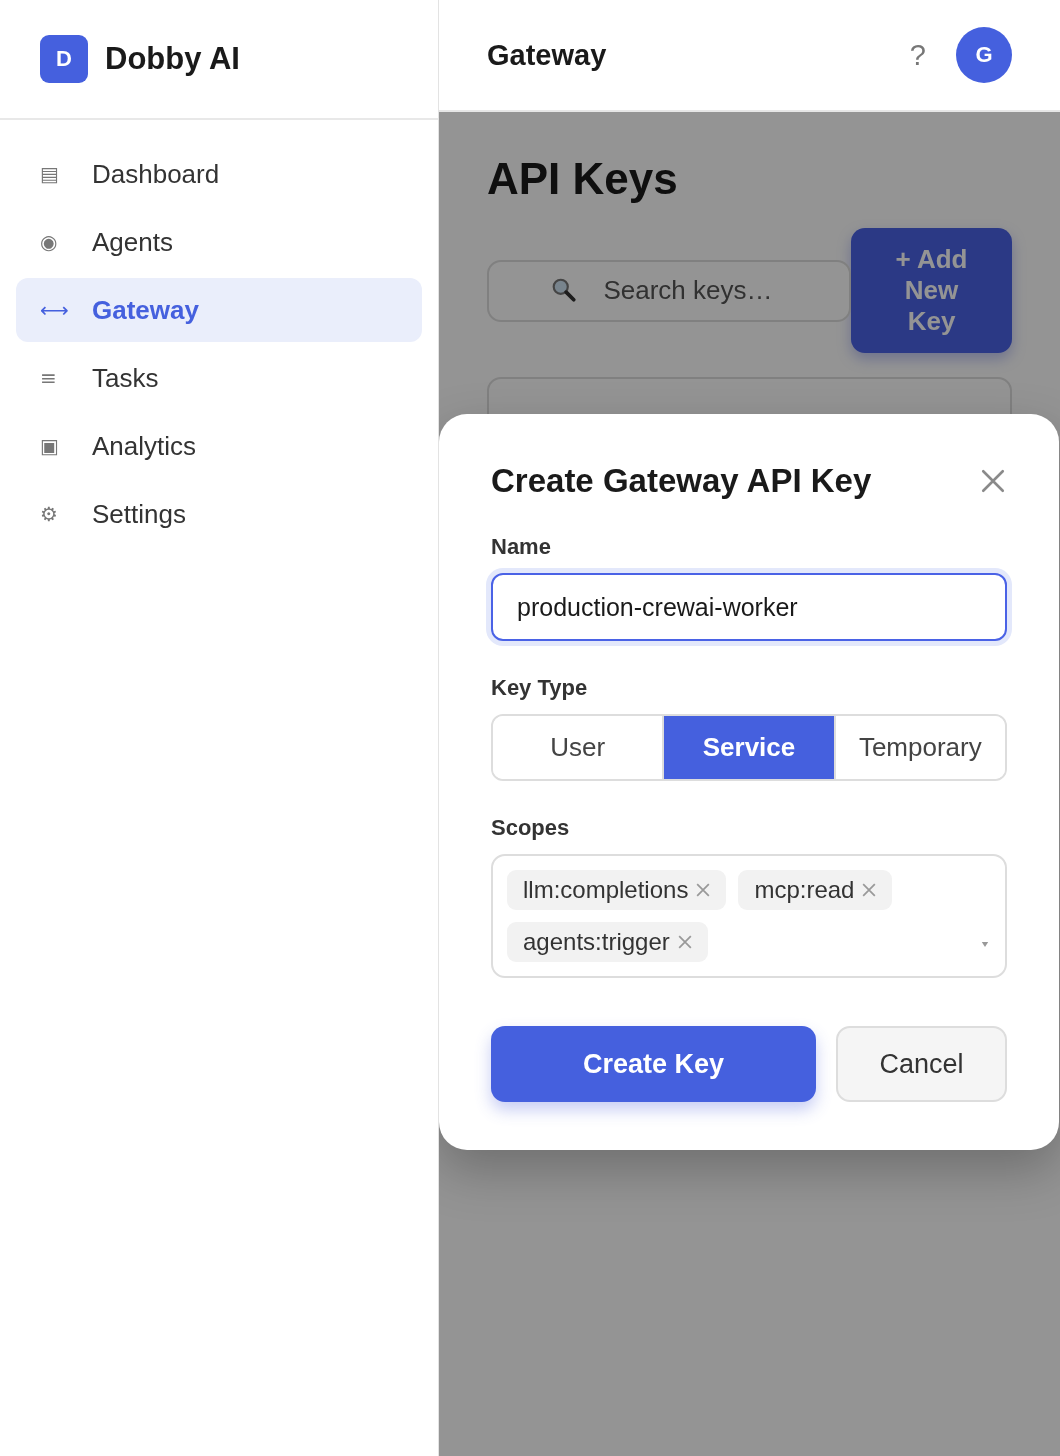  Describe the element at coordinates (681, 481) in the screenshot. I see `dialog-title: Create Gateway API Key` at that location.